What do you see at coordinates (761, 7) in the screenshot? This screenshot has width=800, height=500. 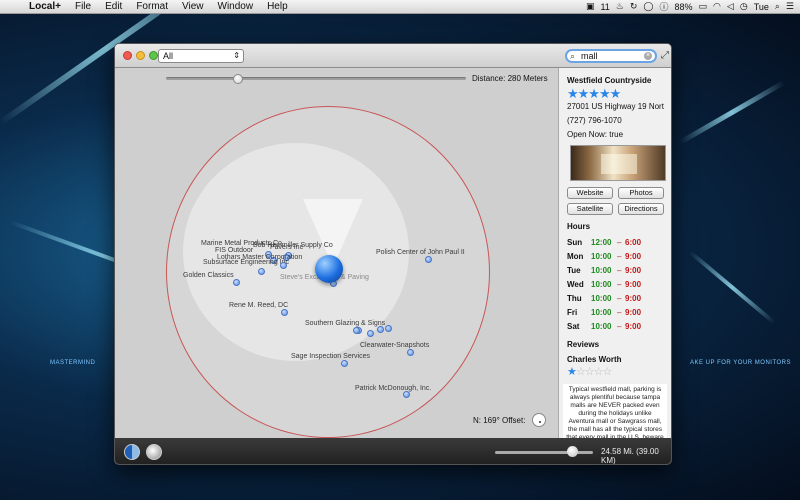 I see `day-label: Tue` at bounding box center [761, 7].